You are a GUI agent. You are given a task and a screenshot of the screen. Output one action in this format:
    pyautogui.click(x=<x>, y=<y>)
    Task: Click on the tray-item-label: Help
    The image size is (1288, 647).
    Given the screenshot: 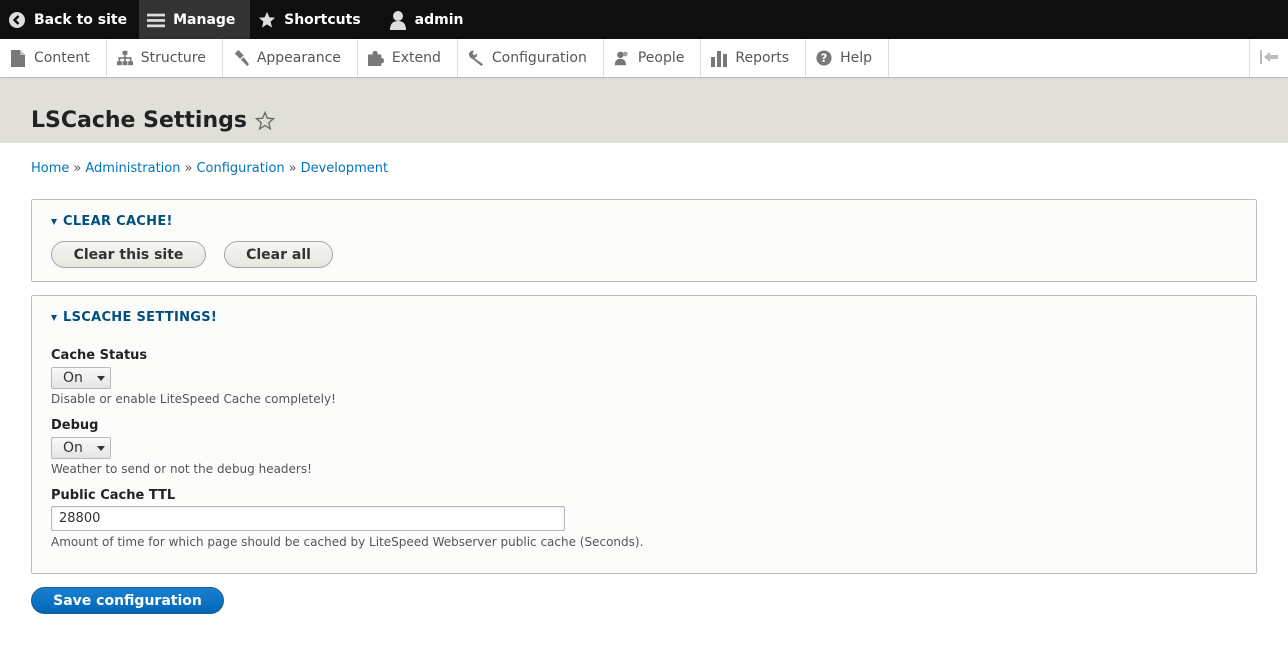 What is the action you would take?
    pyautogui.click(x=856, y=58)
    